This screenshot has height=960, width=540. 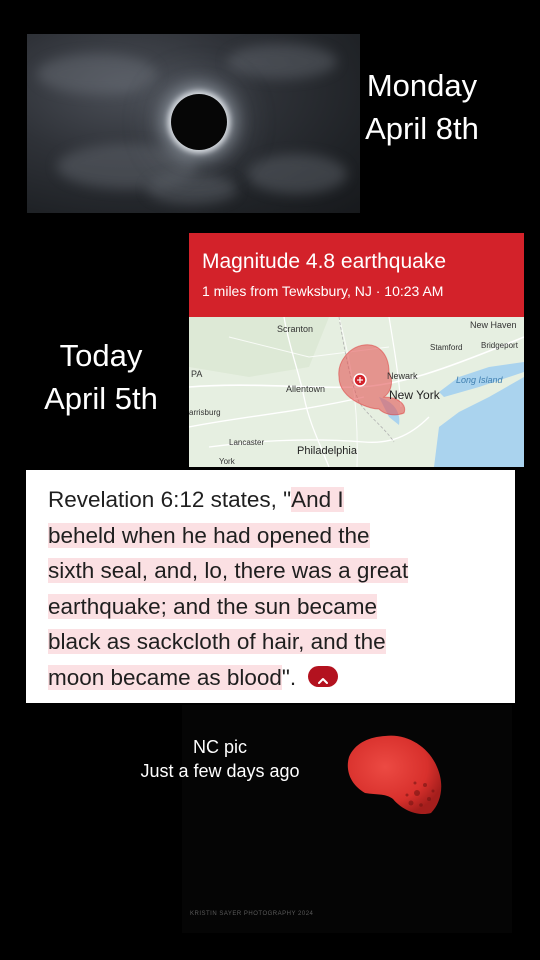 I want to click on map-label-allentown: Allentown, so click(x=305, y=389).